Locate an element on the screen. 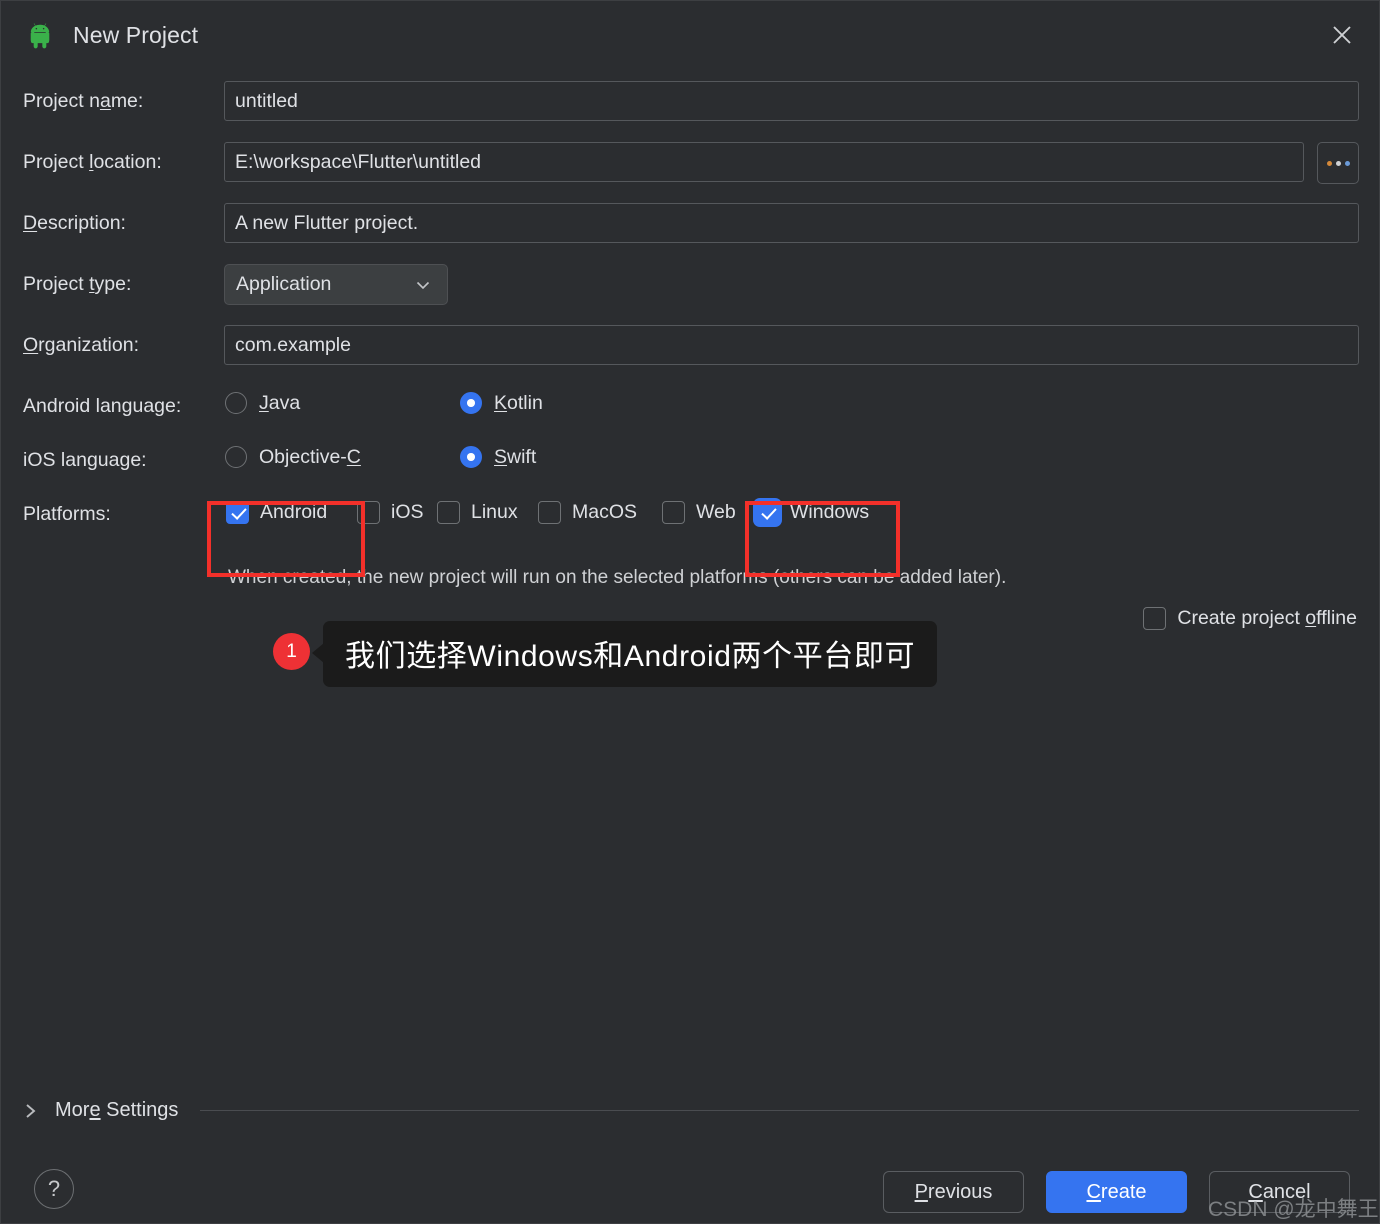  android-language-label: Android language: is located at coordinates (102, 406).